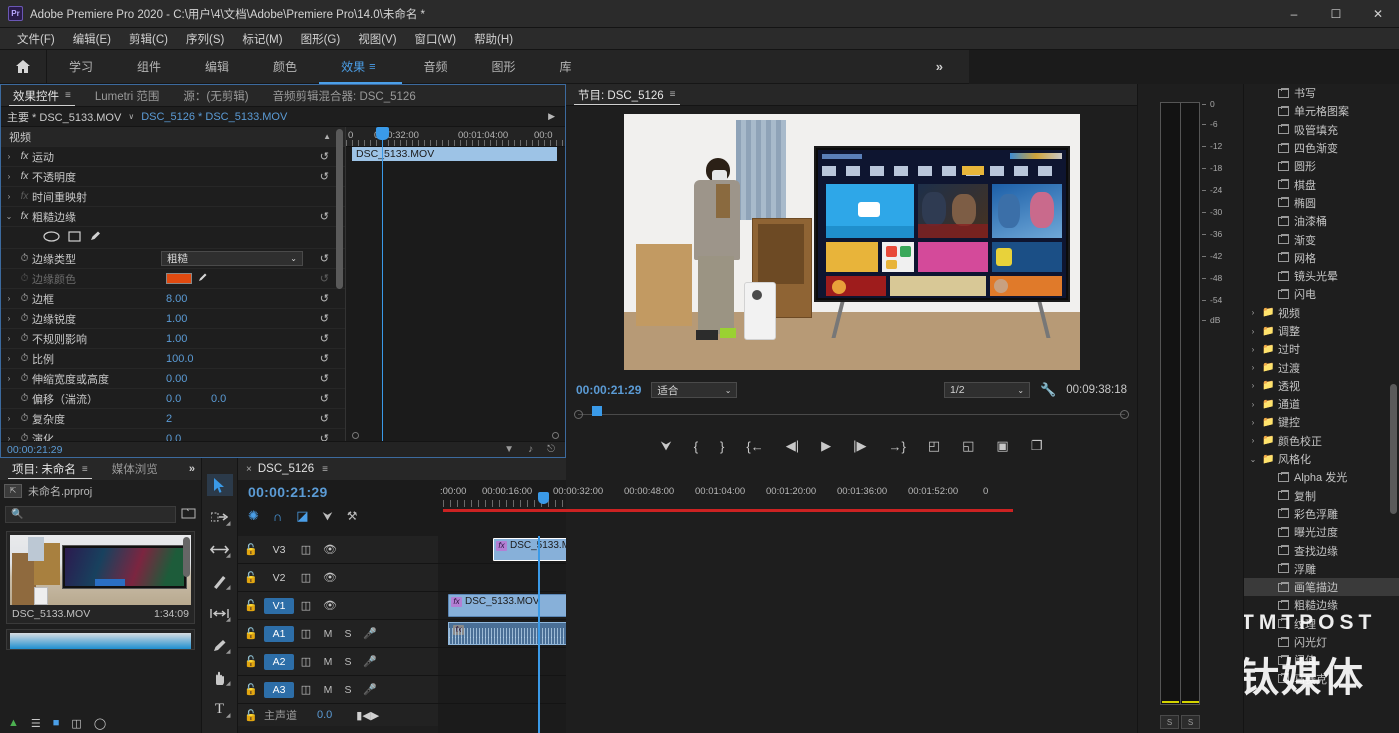  I want to click on tab-effect-controls: 效果控件 ≡, so click(42, 96).